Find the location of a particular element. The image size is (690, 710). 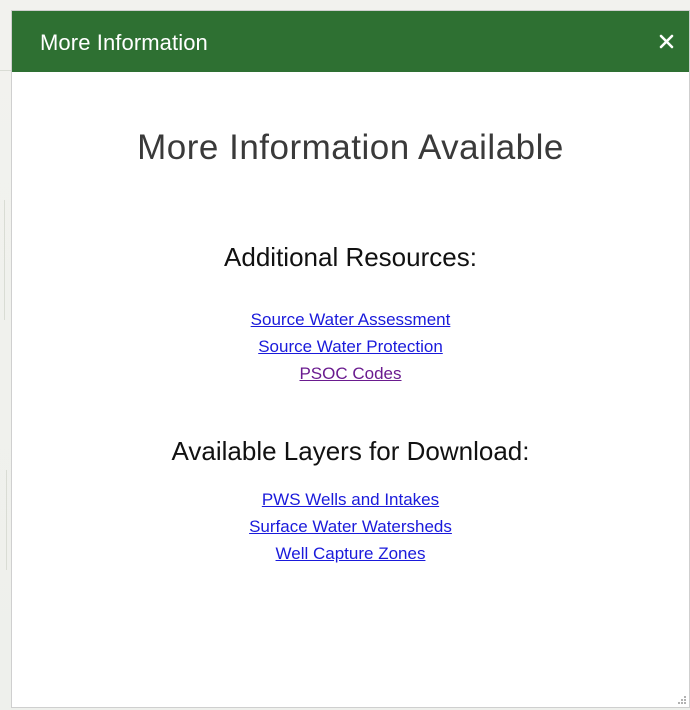

page-title: More Information Available is located at coordinates (350, 147).